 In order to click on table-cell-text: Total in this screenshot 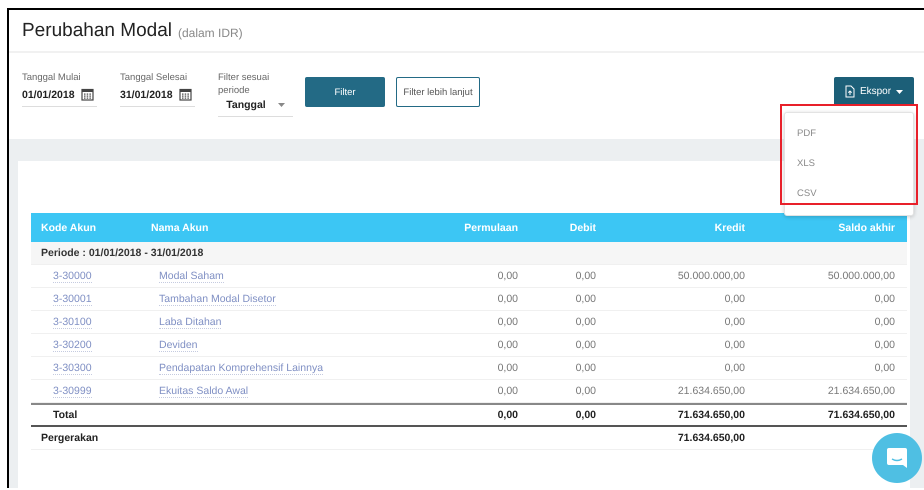, I will do `click(65, 415)`.